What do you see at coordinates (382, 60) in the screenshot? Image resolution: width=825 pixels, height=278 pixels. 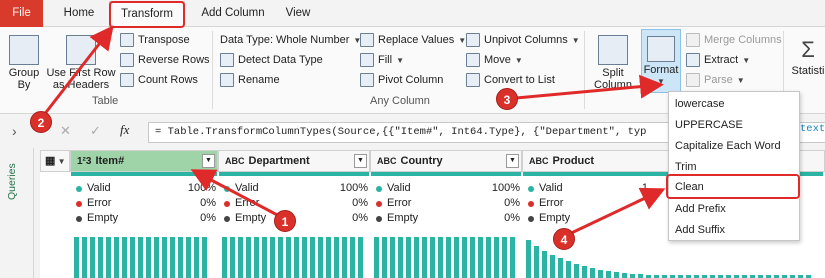 I see `fill-button: Fill ▼` at bounding box center [382, 60].